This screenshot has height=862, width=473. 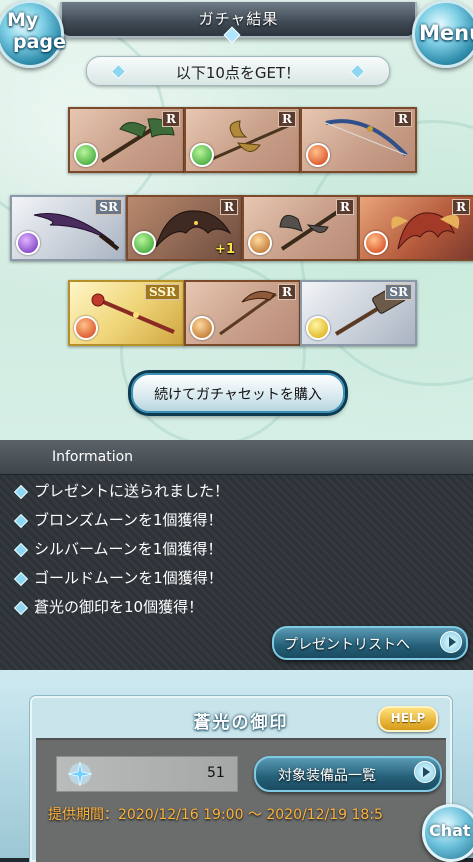 What do you see at coordinates (238, 19) in the screenshot?
I see `page-title: ガチャ結果` at bounding box center [238, 19].